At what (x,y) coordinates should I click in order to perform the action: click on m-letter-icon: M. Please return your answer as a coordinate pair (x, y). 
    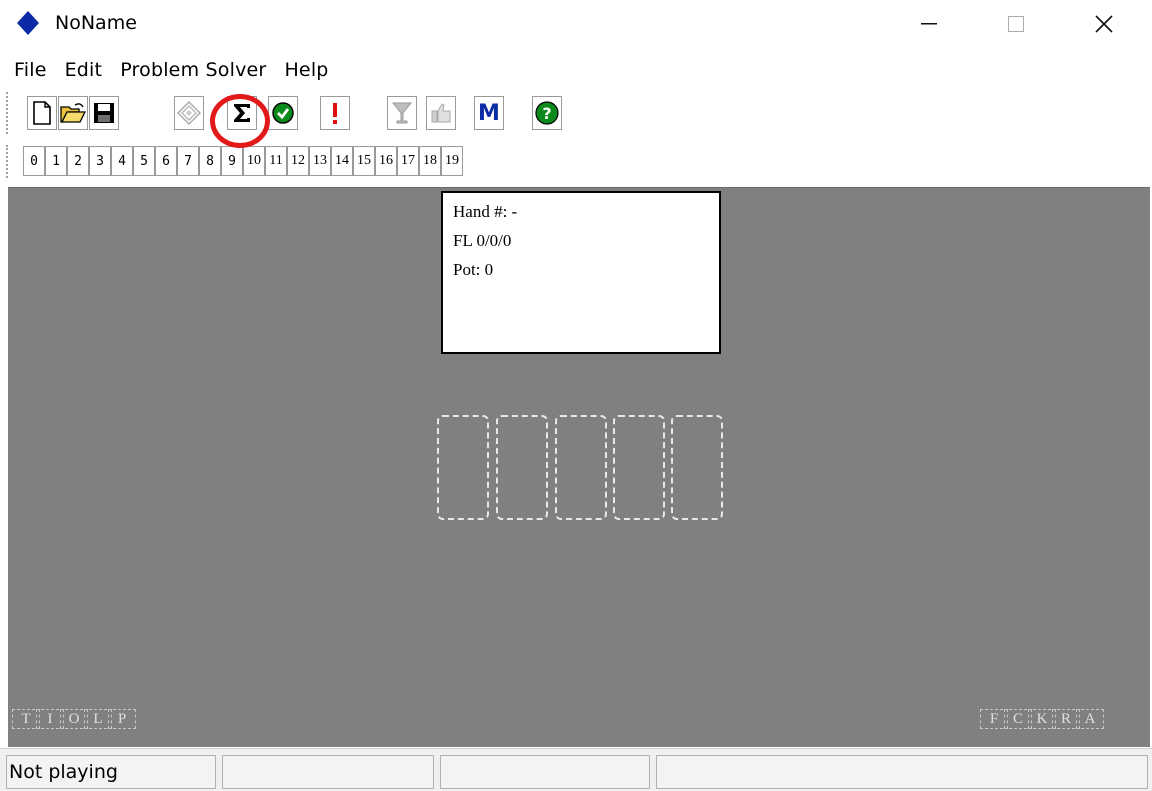
    Looking at the image, I should click on (489, 113).